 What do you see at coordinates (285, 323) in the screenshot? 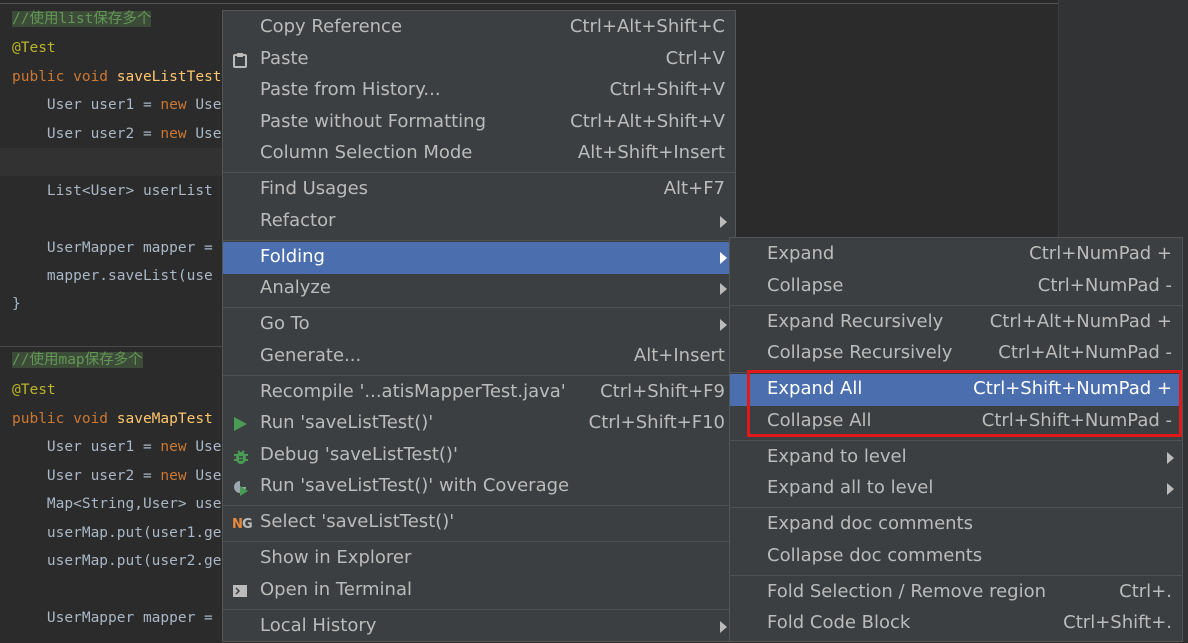
I see `menu-item-label: Go To` at bounding box center [285, 323].